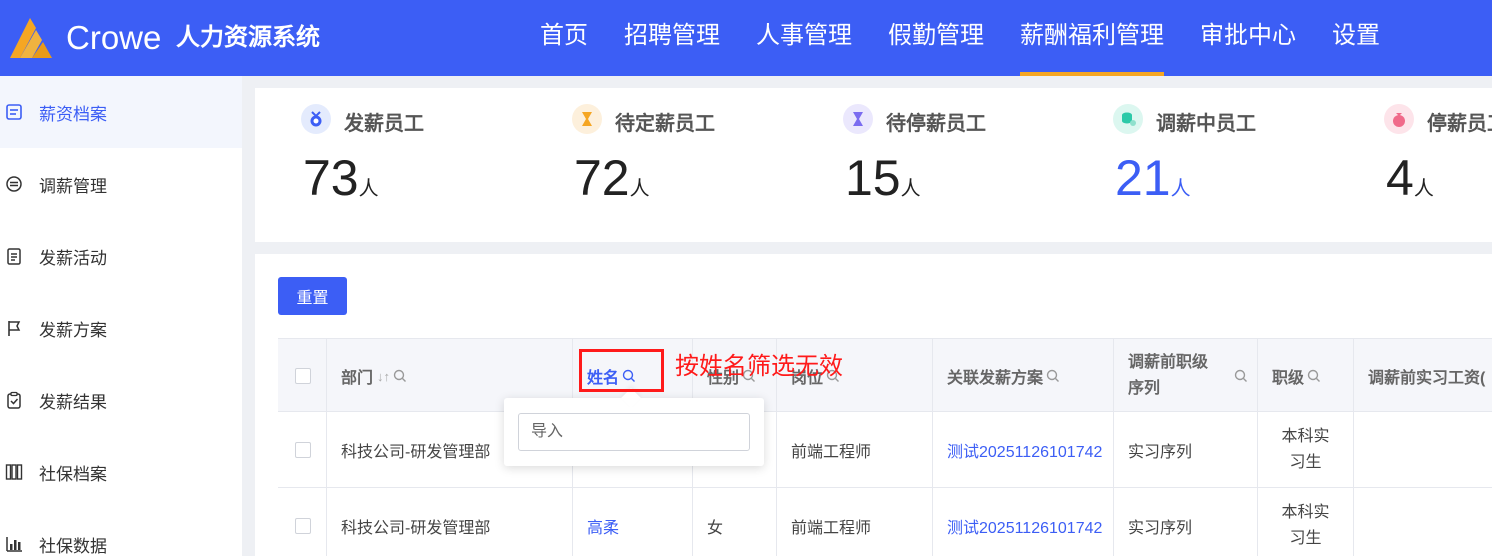 The width and height of the screenshot is (1492, 556). Describe the element at coordinates (14, 112) in the screenshot. I see `file-icon` at that location.